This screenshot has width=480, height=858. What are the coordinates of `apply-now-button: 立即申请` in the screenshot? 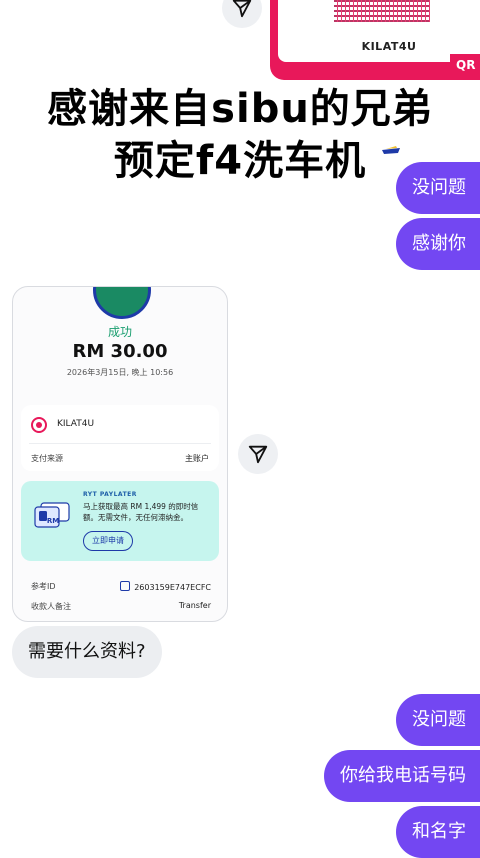 It's located at (108, 541).